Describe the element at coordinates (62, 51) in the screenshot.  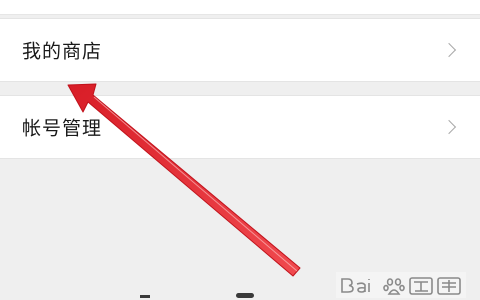
I see `menu-item-label: 我的商店` at that location.